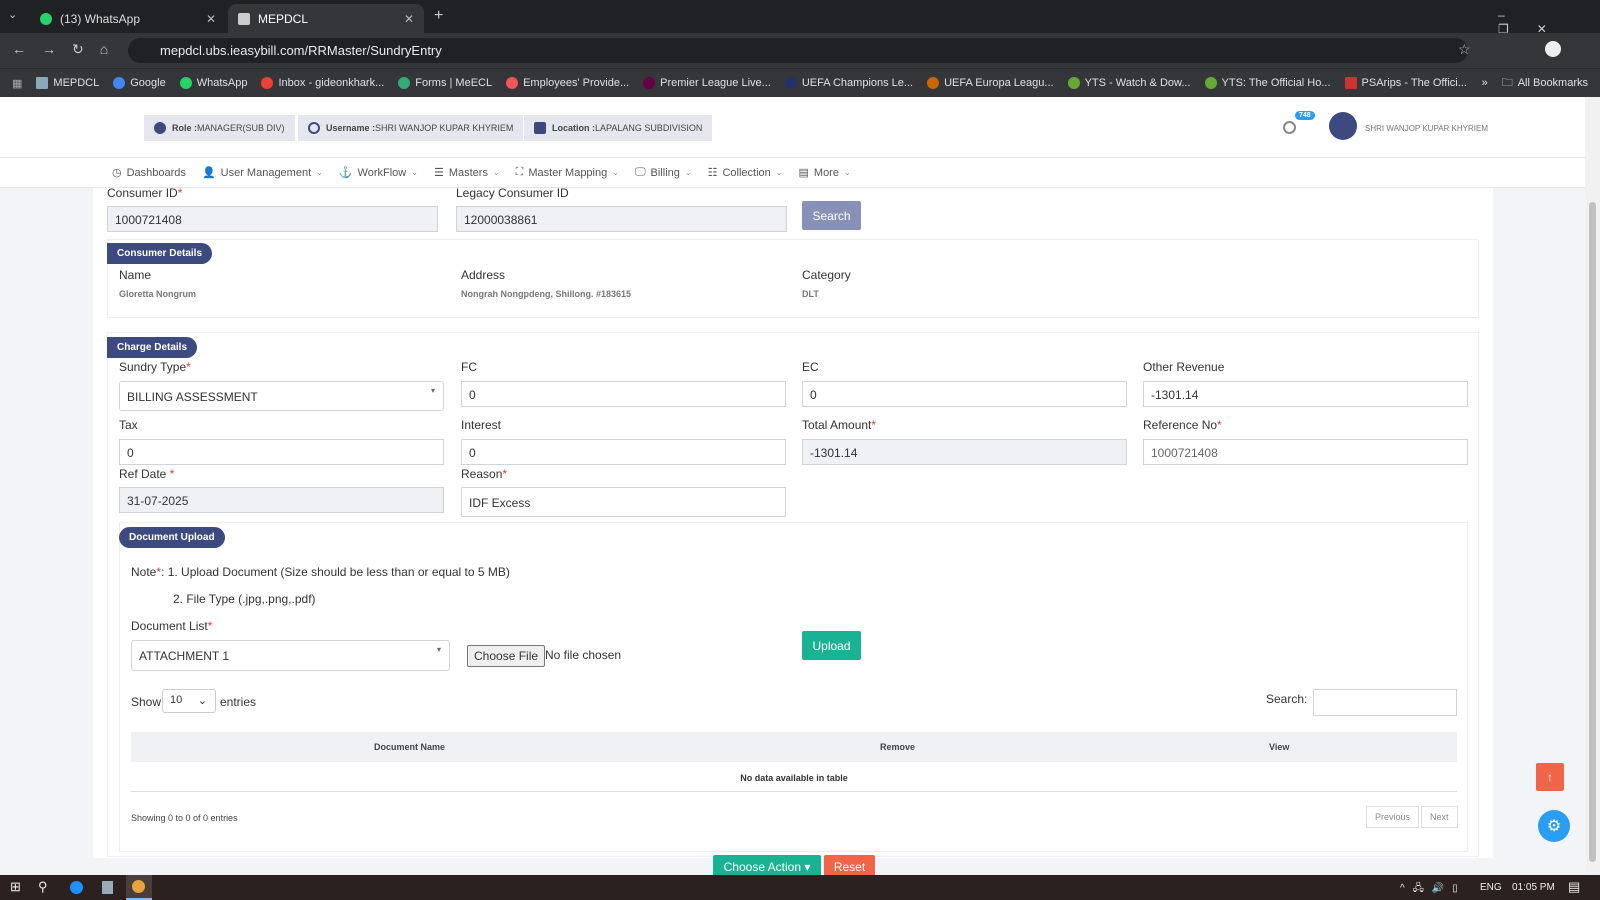 This screenshot has width=1600, height=900. Describe the element at coordinates (793, 278) in the screenshot. I see `consumer-details-section` at that location.